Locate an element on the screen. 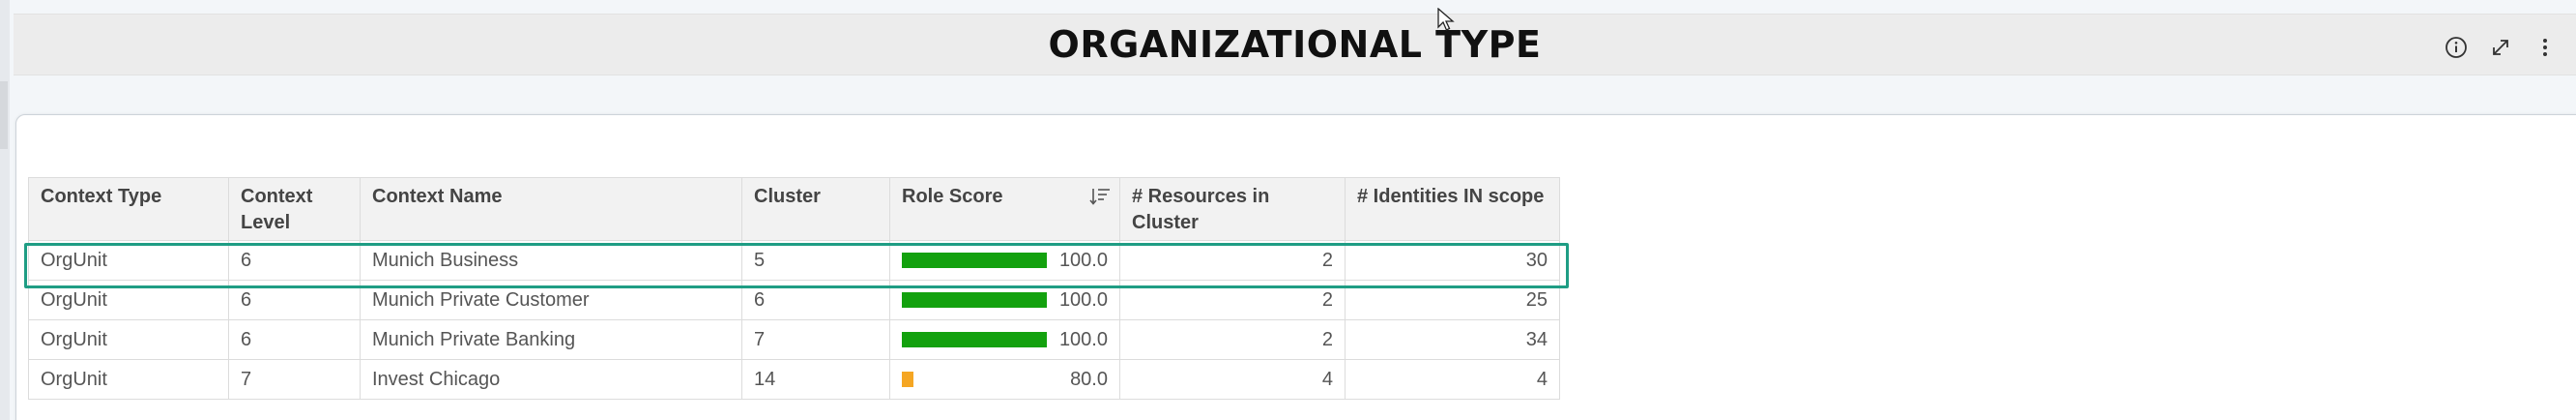 The height and width of the screenshot is (420, 2576). cell-cluster: 14 is located at coordinates (815, 380).